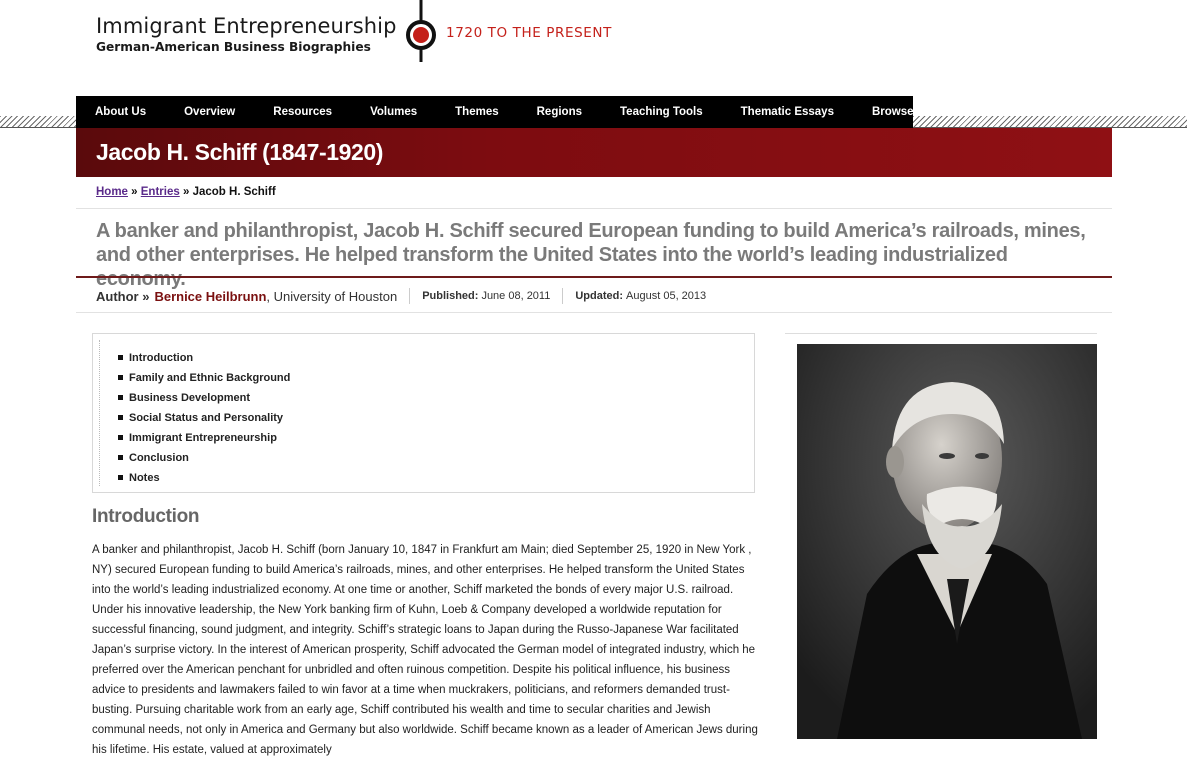  What do you see at coordinates (529, 33) in the screenshot?
I see `site-tagline: 1720 TO THE PRESENT` at bounding box center [529, 33].